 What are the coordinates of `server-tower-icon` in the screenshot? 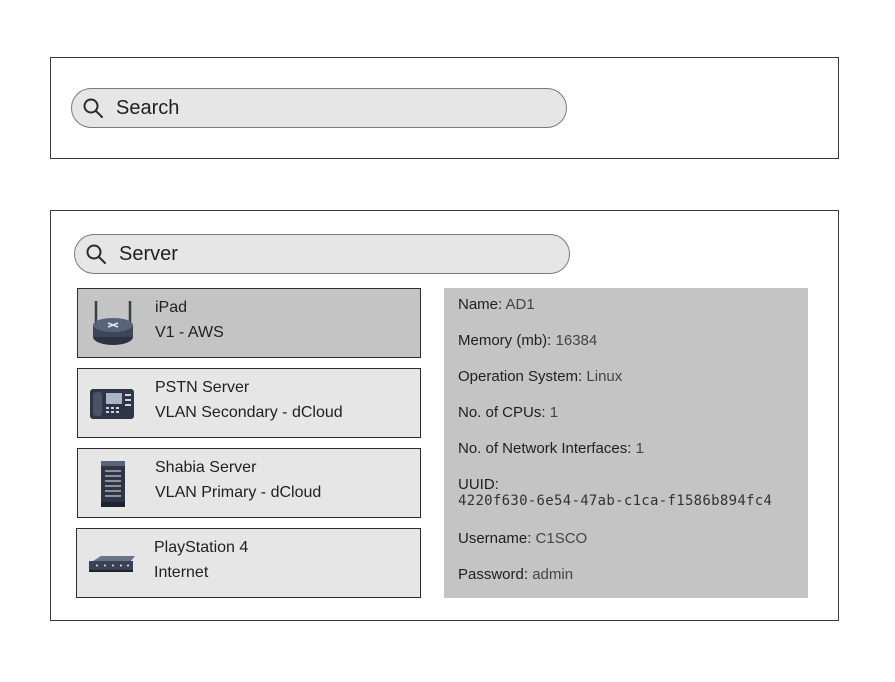 It's located at (113, 484).